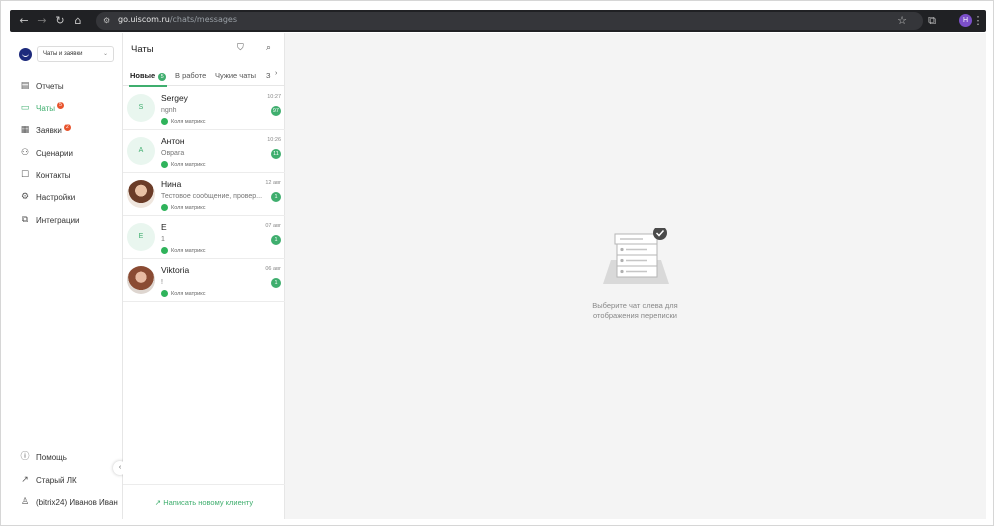 This screenshot has height=526, width=994. I want to click on sidebar-item-user: ♙ (bitrix24) Иванов Иван, so click(69, 502).